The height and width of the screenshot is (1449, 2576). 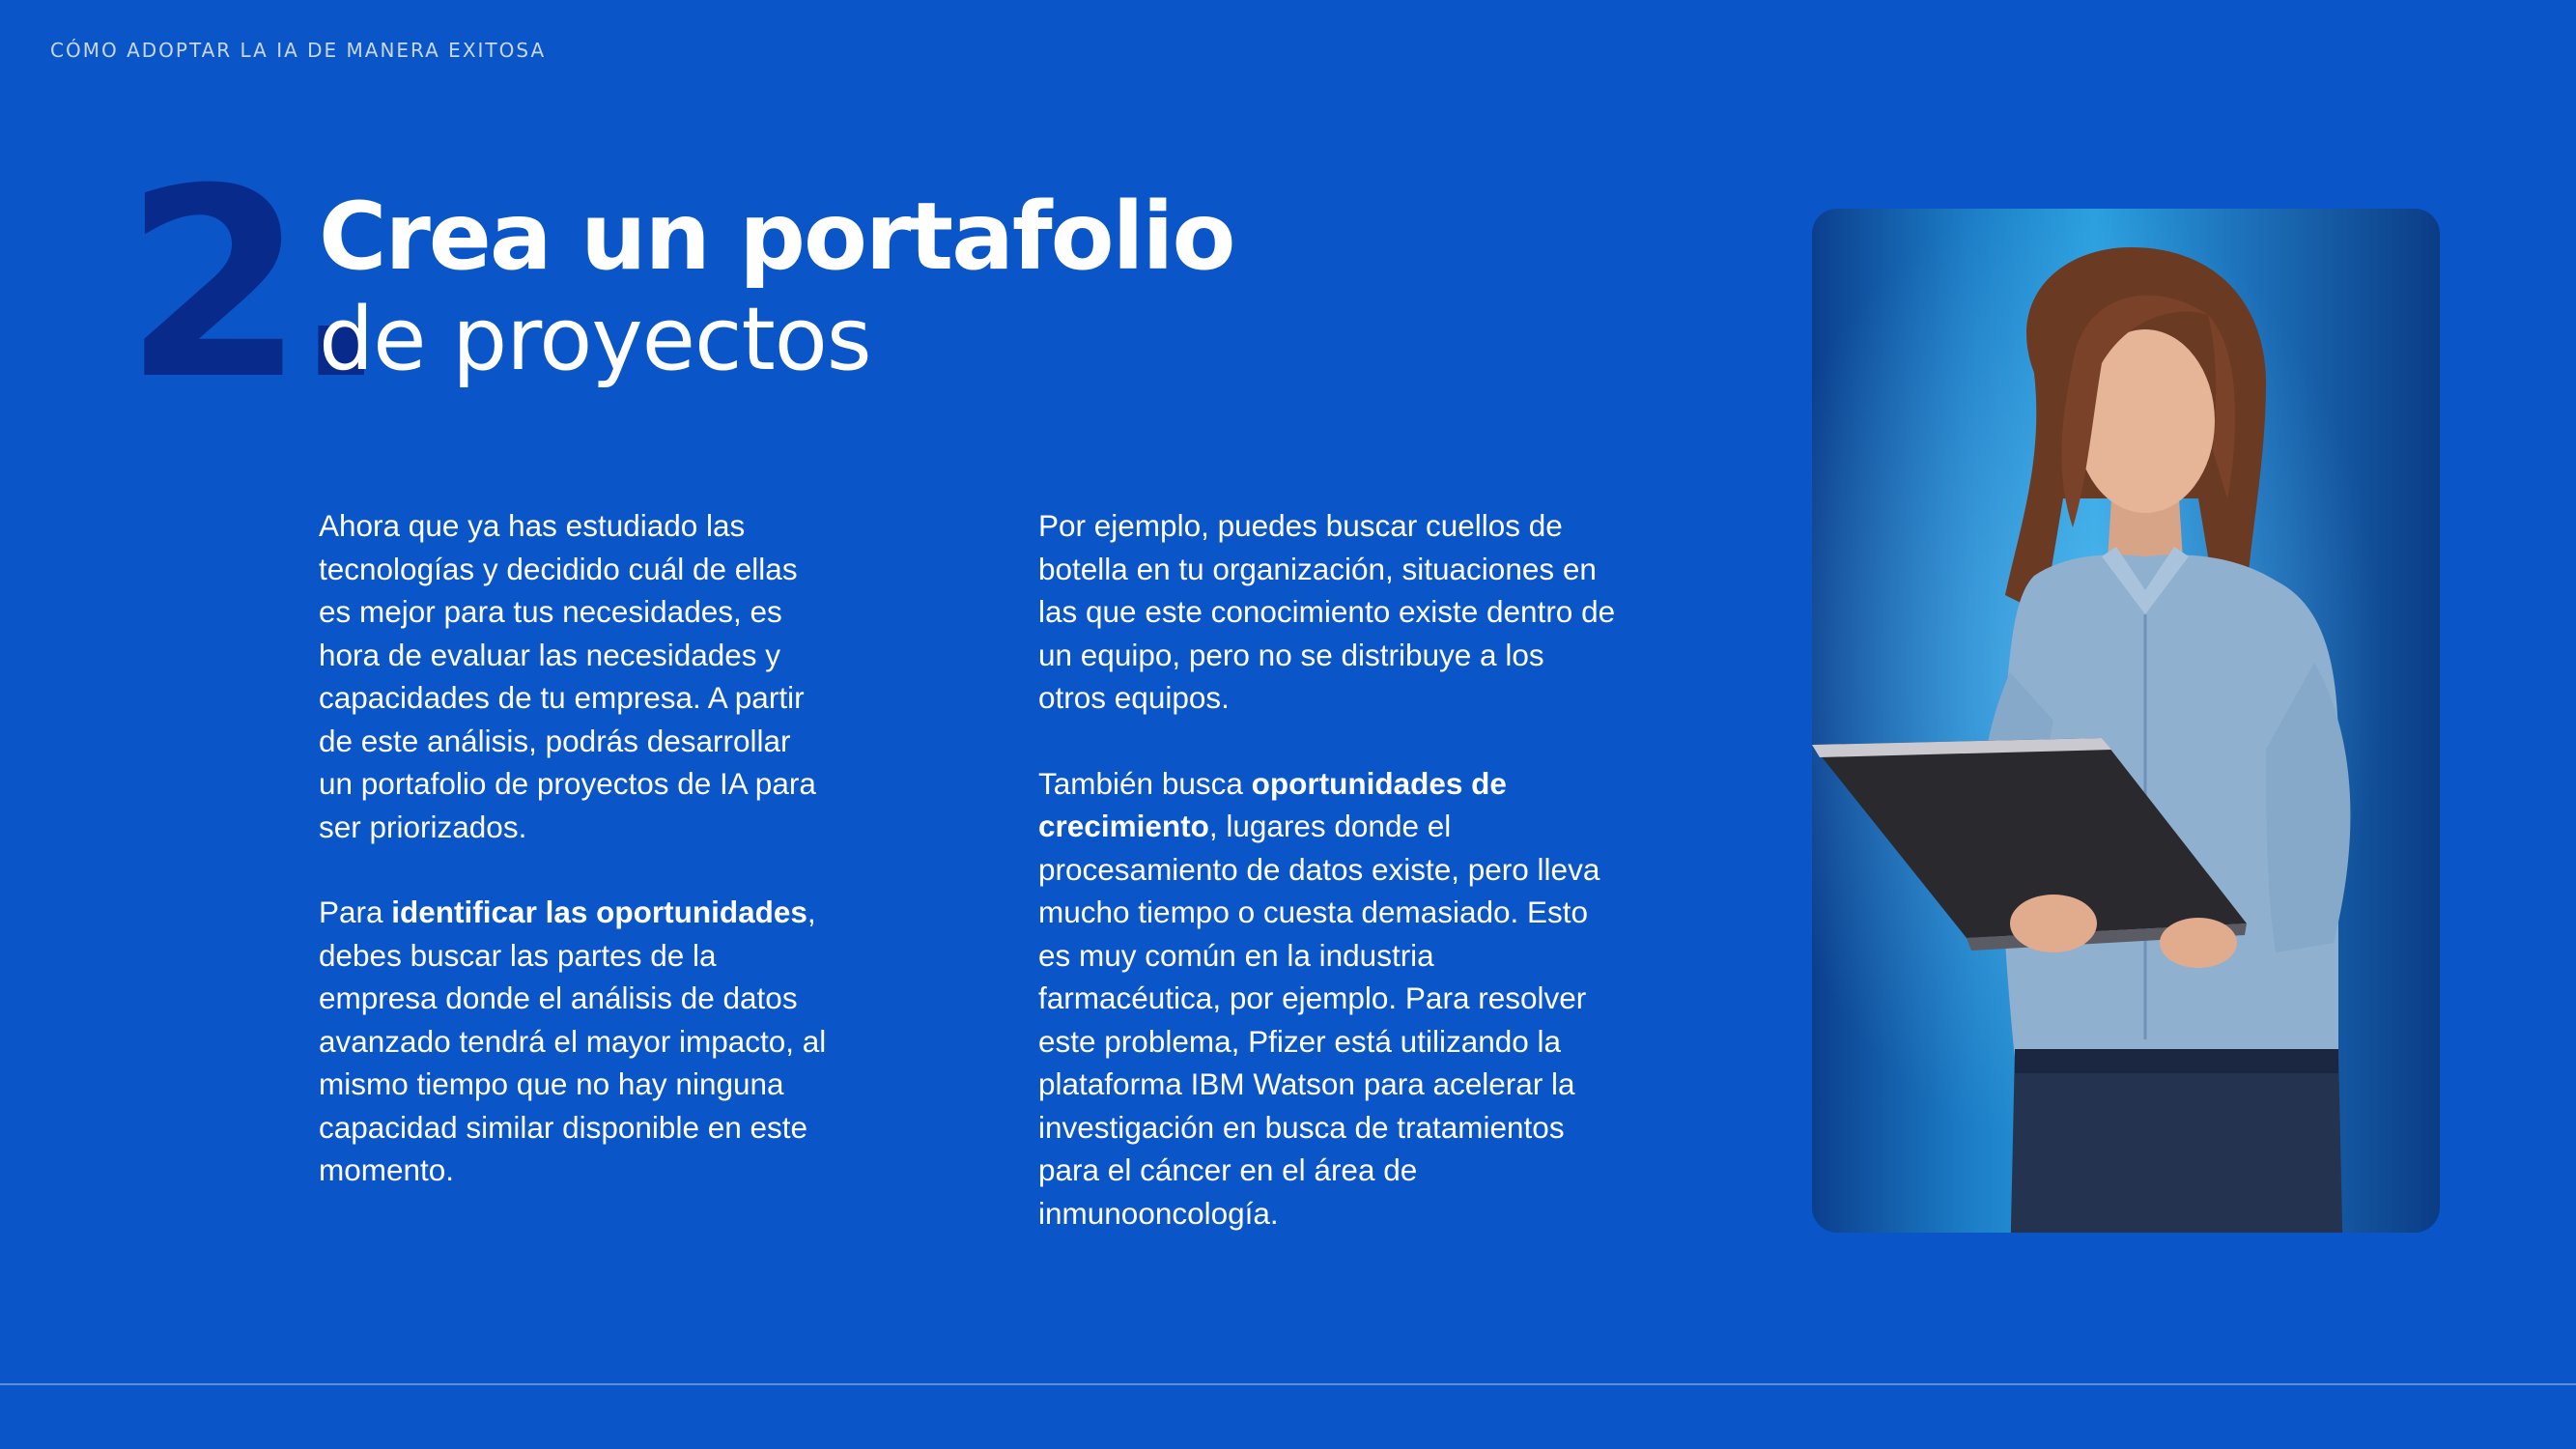 I want to click on jeans, so click(x=2176, y=1141).